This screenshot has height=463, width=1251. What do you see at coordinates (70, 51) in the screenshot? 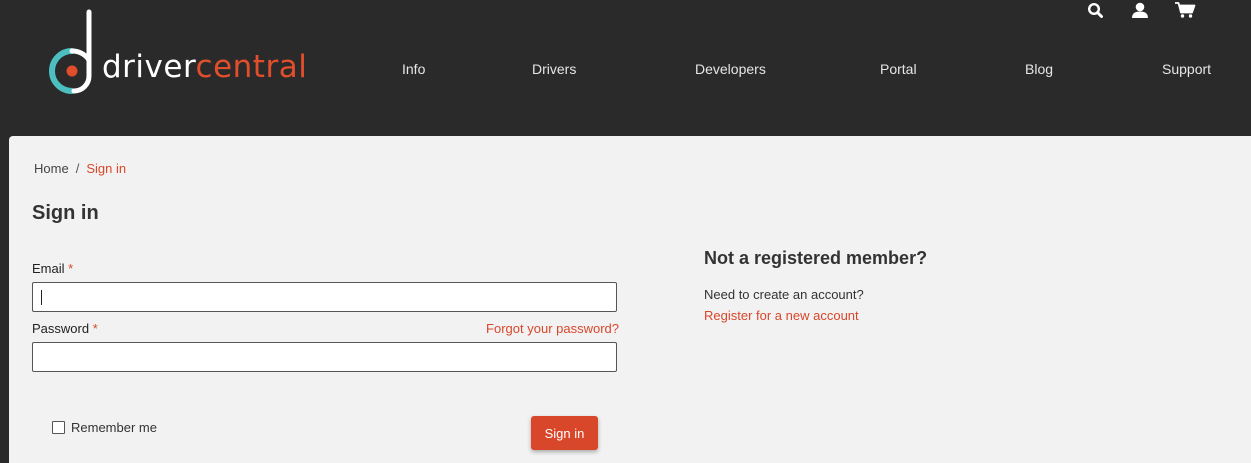
I see `logo-mark-icon` at bounding box center [70, 51].